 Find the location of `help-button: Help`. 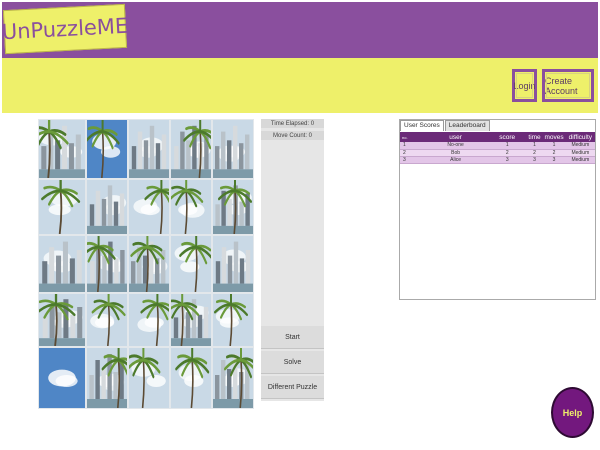

help-button: Help is located at coordinates (572, 412).